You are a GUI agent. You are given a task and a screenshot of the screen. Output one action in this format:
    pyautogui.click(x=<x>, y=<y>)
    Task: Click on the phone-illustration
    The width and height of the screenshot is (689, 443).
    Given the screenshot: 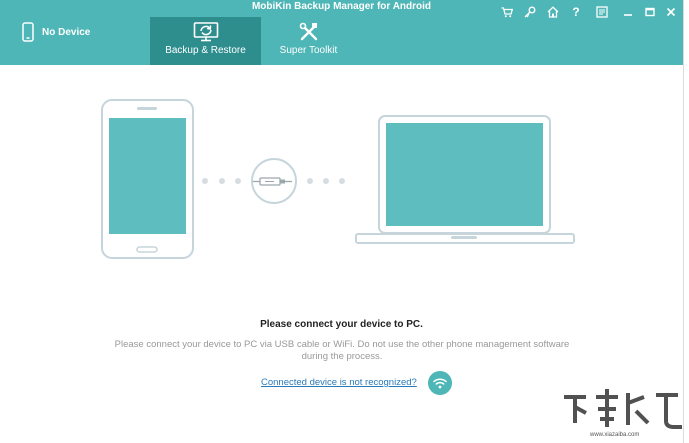 What is the action you would take?
    pyautogui.click(x=147, y=179)
    